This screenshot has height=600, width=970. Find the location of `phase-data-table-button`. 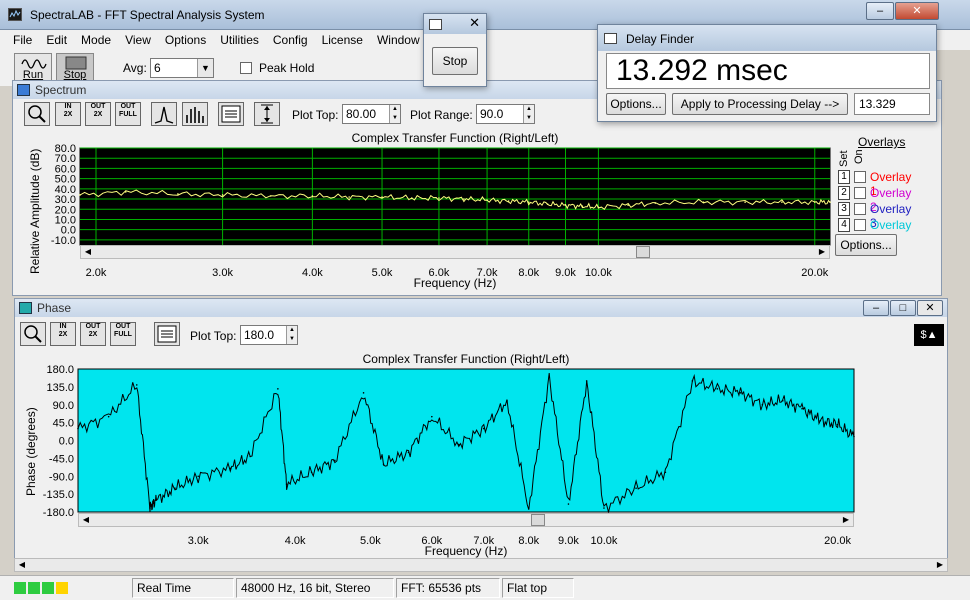

phase-data-table-button is located at coordinates (167, 334).